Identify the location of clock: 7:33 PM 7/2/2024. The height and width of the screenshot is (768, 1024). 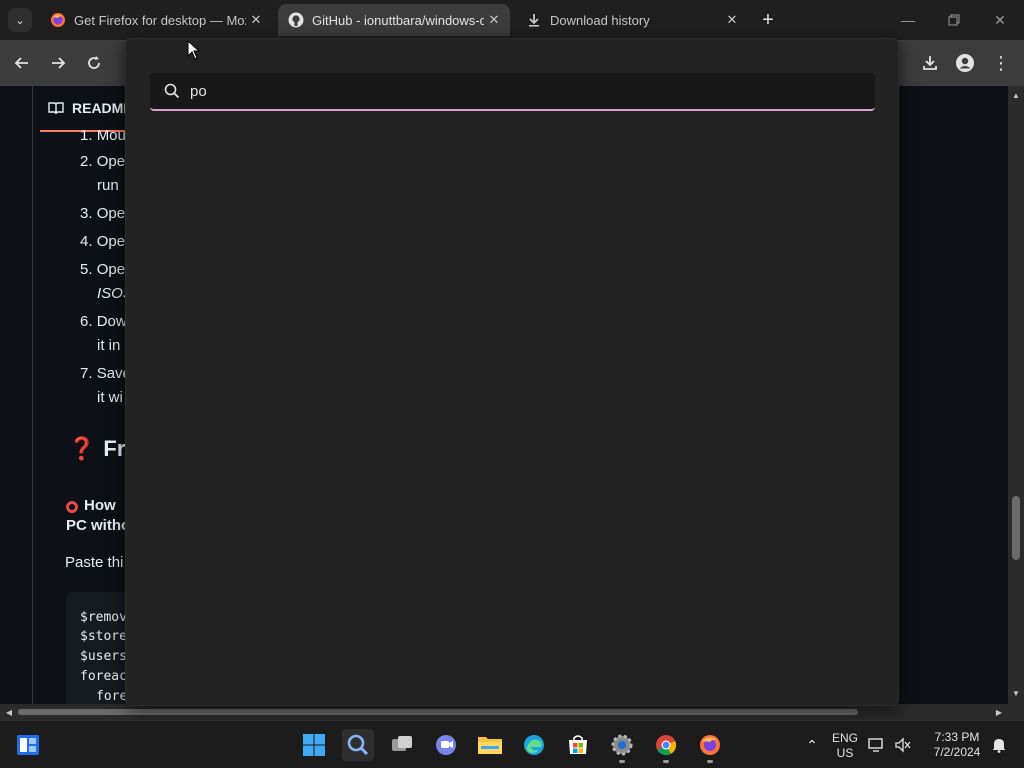
(957, 745).